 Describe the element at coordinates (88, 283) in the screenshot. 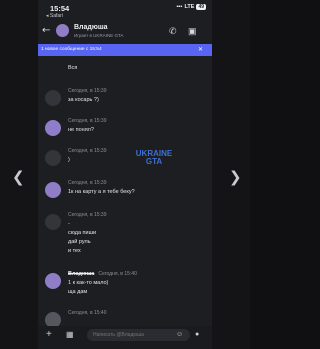

I see `message-text: 1 к как-то мало)` at that location.